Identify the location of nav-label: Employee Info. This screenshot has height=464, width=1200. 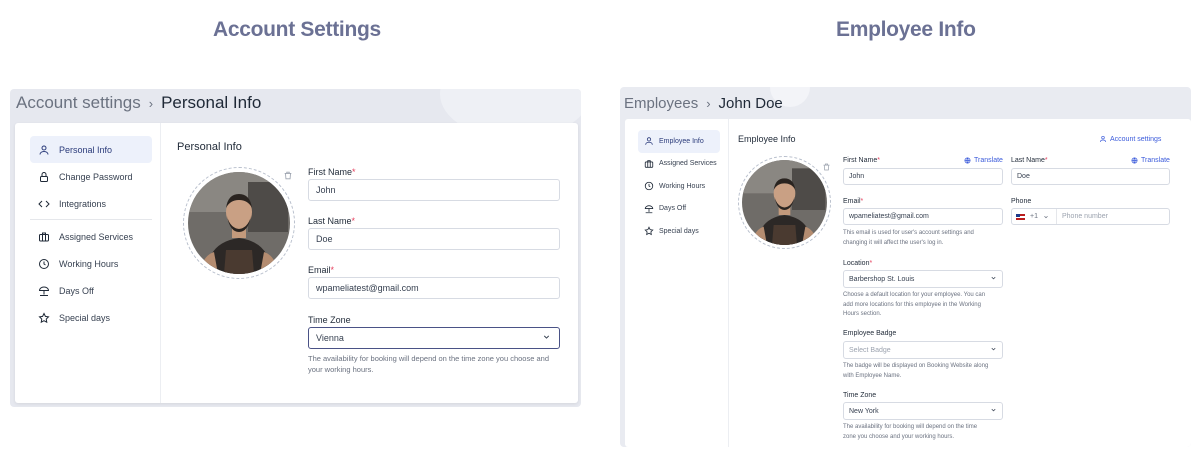
(681, 141).